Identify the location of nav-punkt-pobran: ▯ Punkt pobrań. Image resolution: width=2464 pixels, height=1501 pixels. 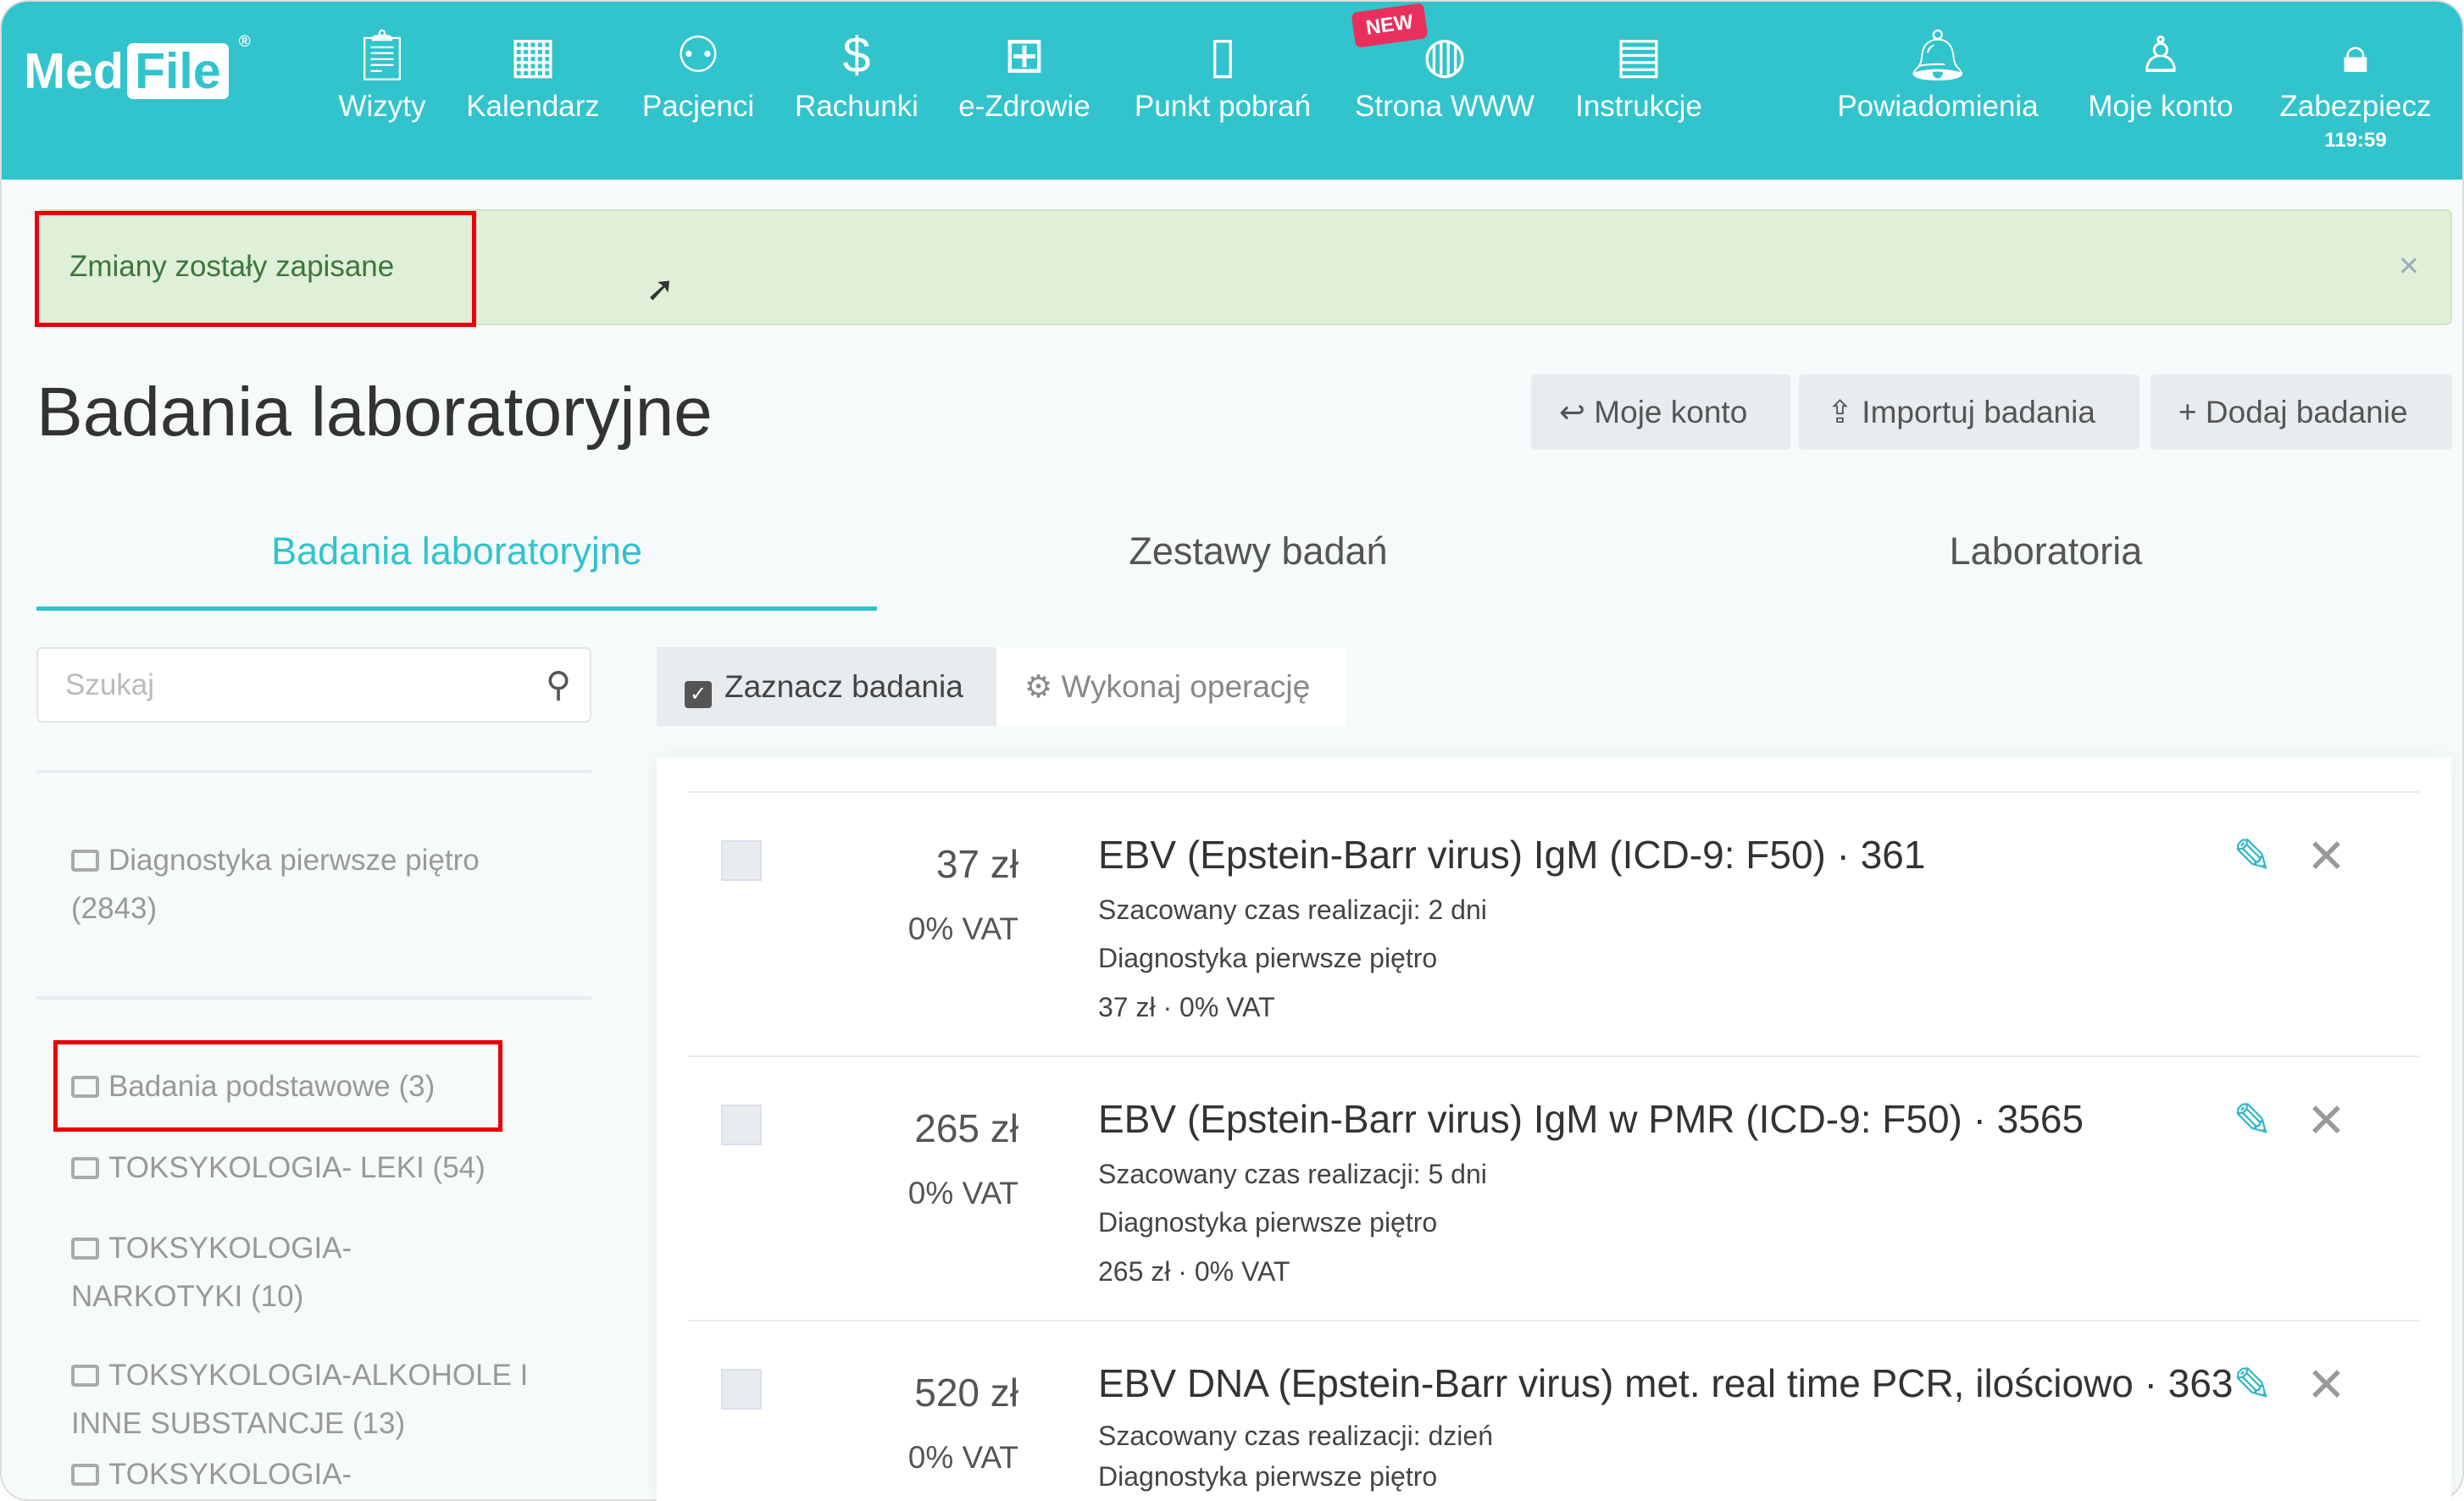
(1223, 72).